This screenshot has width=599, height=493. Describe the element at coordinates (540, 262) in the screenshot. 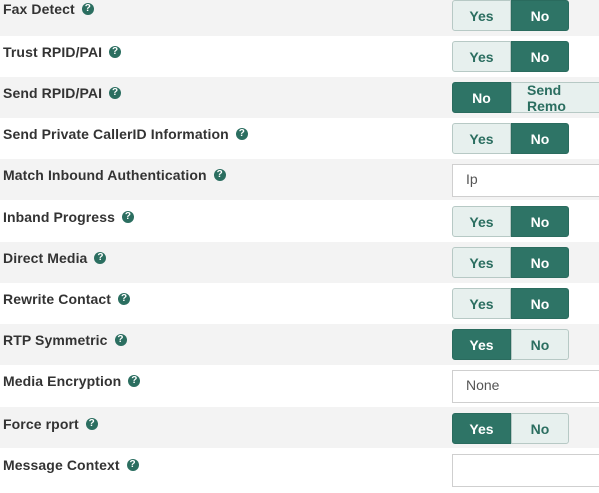

I see `direct-media-no-button: No` at that location.